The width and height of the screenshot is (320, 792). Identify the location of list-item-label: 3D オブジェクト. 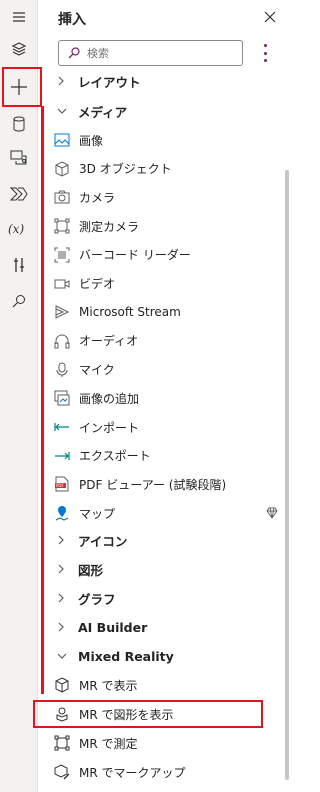
(125, 169).